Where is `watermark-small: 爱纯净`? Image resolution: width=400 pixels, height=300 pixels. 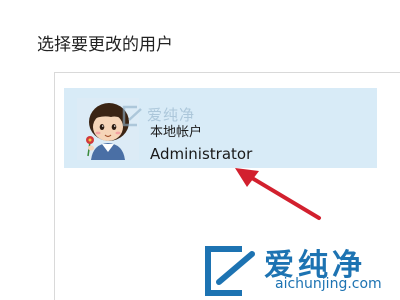
watermark-small: 爱纯净 is located at coordinates (171, 117).